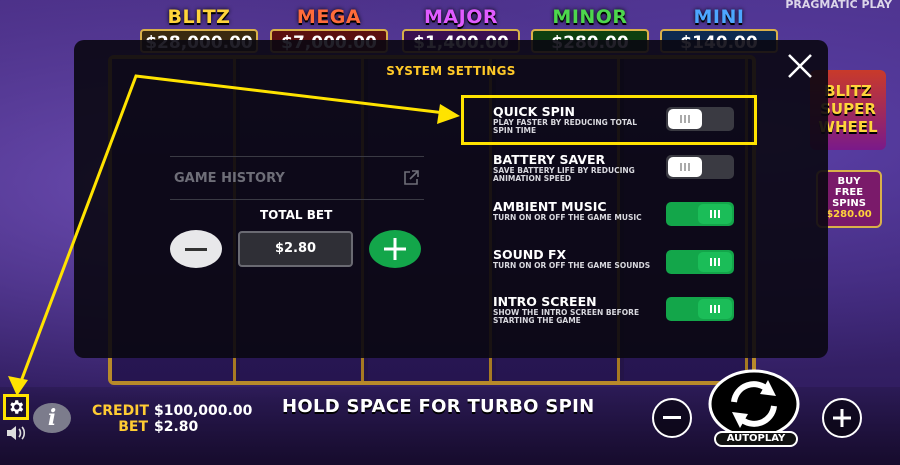 The image size is (900, 465). I want to click on sound-fx-toggle, so click(700, 262).